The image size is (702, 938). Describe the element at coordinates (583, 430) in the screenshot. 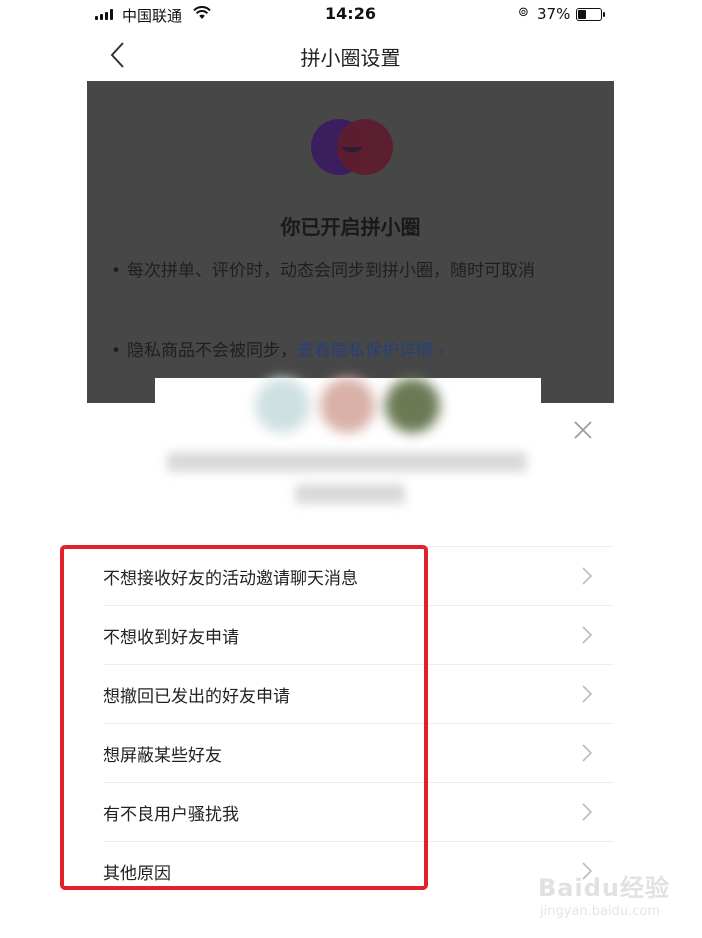

I see `close-icon` at that location.